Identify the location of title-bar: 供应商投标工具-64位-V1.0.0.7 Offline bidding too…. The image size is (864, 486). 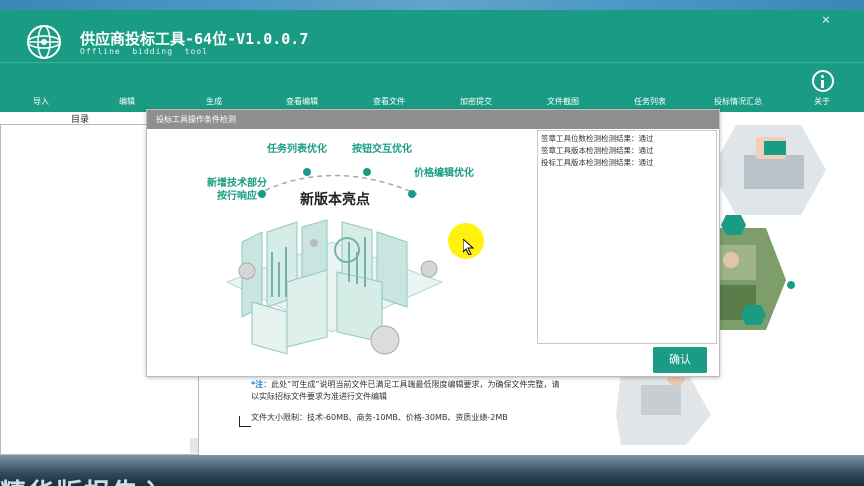
(432, 36).